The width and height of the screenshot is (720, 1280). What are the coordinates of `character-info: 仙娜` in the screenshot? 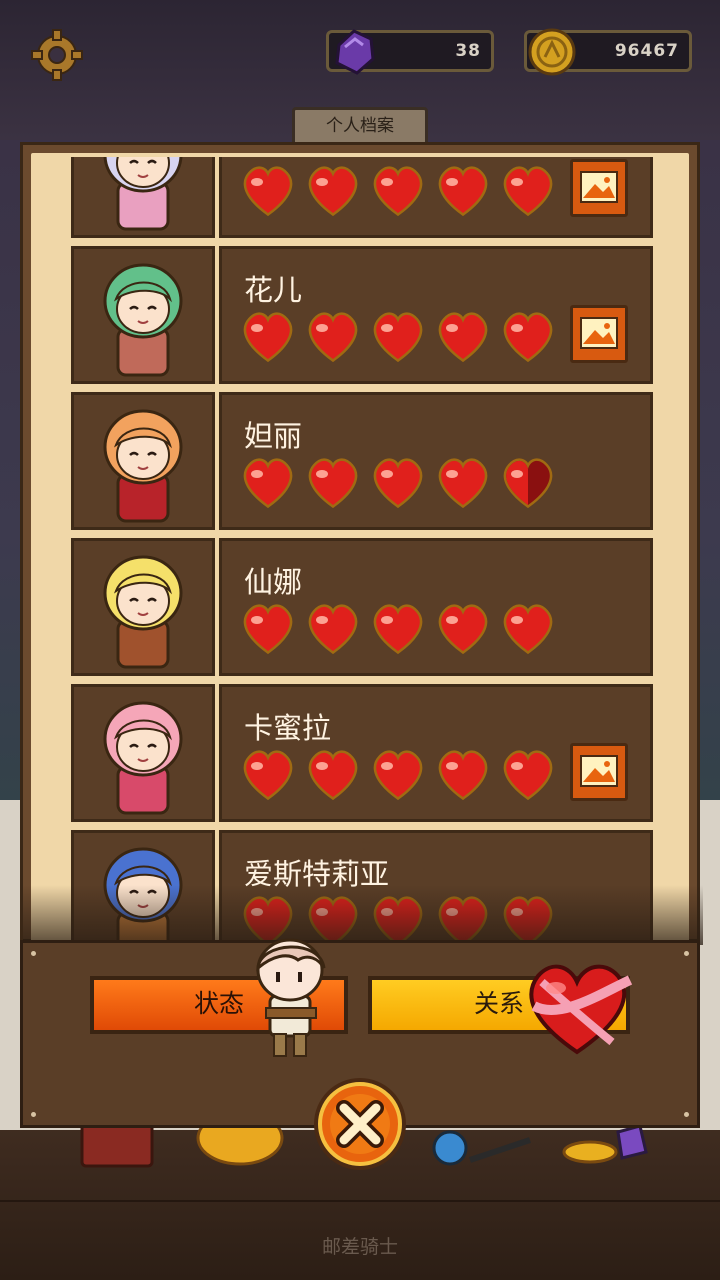 It's located at (436, 607).